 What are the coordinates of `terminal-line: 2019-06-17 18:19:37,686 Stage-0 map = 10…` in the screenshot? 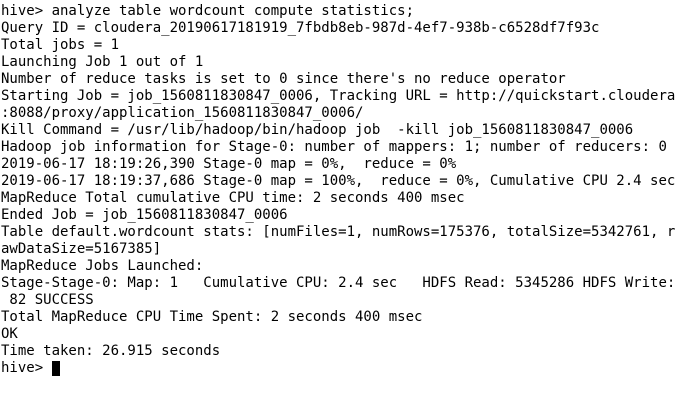 It's located at (338, 181).